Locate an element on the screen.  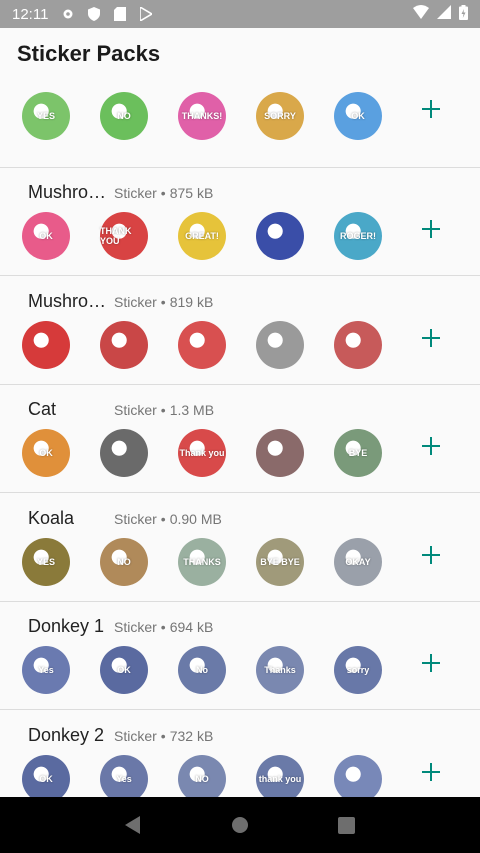
sticker-pack-row: Mushro… Sticker • 819 kB is located at coordinates (240, 331).